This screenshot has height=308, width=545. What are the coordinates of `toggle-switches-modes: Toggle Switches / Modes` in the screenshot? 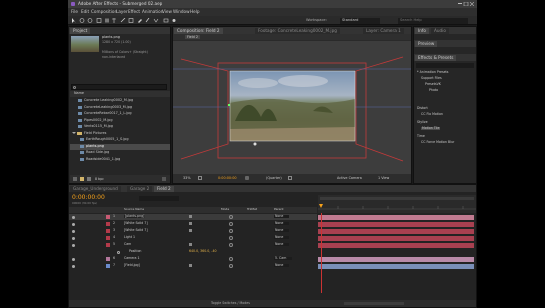 It's located at (230, 303).